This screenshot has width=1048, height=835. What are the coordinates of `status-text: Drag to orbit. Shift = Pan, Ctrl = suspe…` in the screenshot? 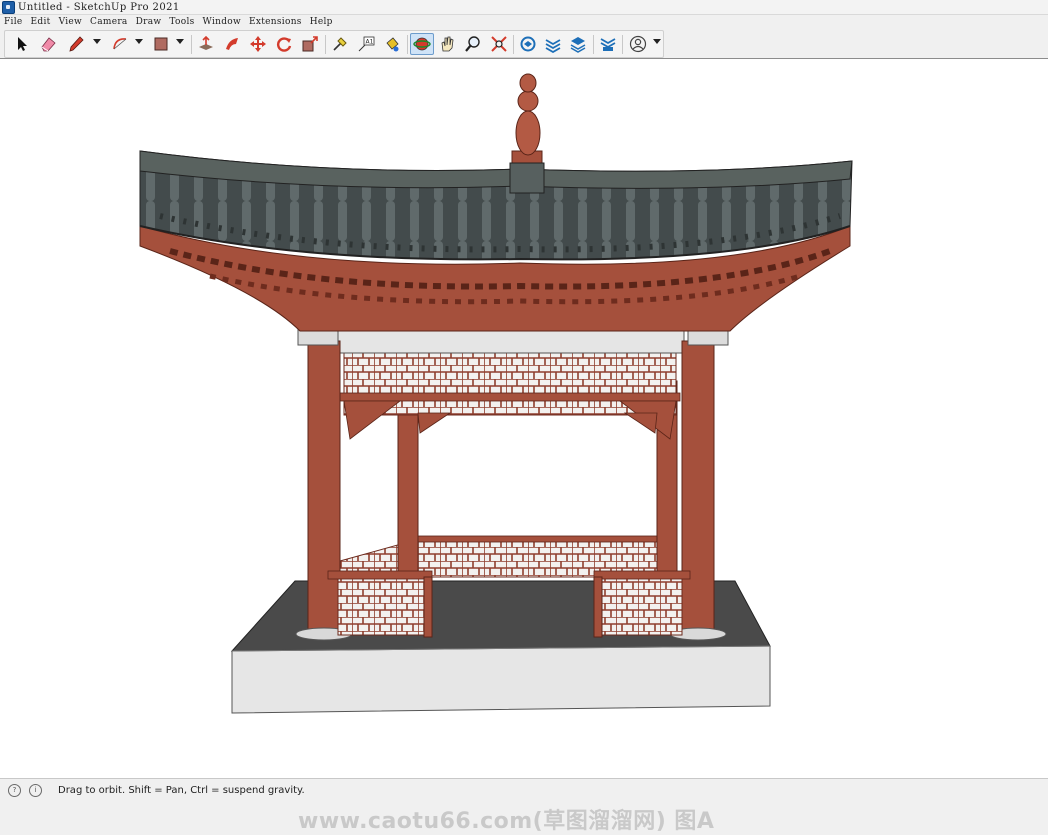 It's located at (181, 790).